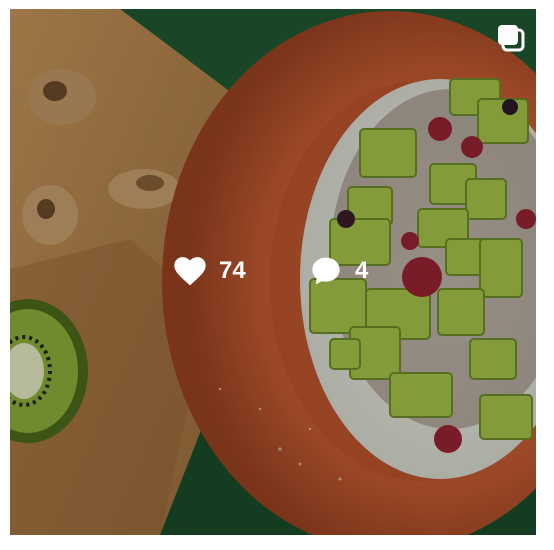  What do you see at coordinates (511, 38) in the screenshot?
I see `multiple-photos-icon` at bounding box center [511, 38].